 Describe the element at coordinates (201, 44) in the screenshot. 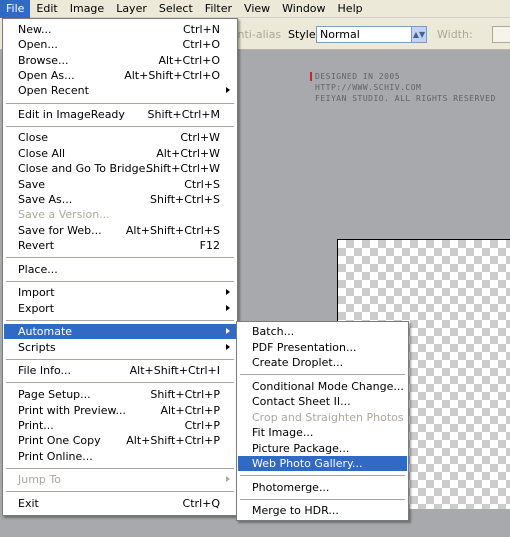

I see `menu-item-shortcut: Ctrl+O` at that location.